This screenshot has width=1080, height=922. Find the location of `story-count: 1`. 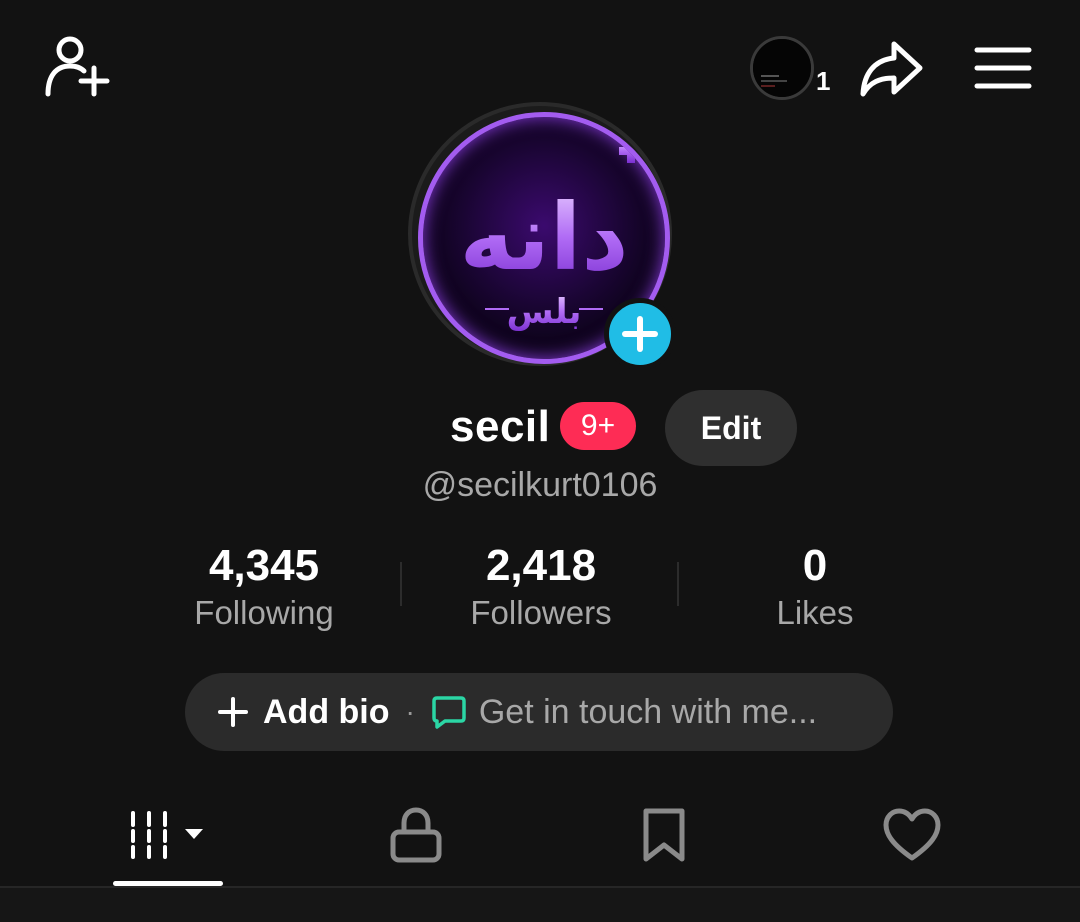

story-count: 1 is located at coordinates (823, 81).